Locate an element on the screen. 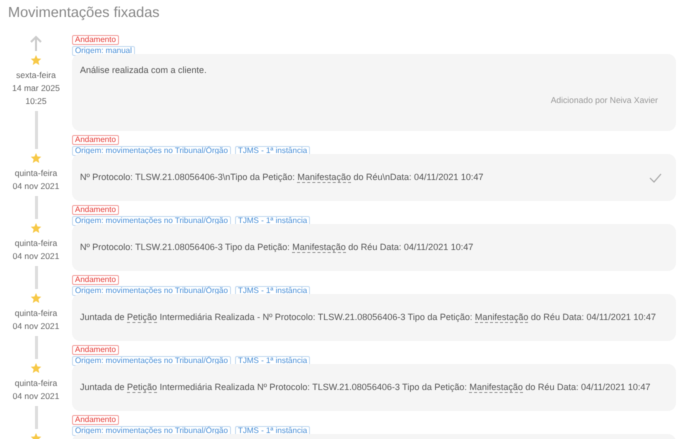 This screenshot has height=439, width=688. entry-text: Nº Protocolo: TLSW.21.08056406-3 Tipo da Petição: Manifestação do Réu Data: 04/11/2021 10:47 is located at coordinates (277, 247).